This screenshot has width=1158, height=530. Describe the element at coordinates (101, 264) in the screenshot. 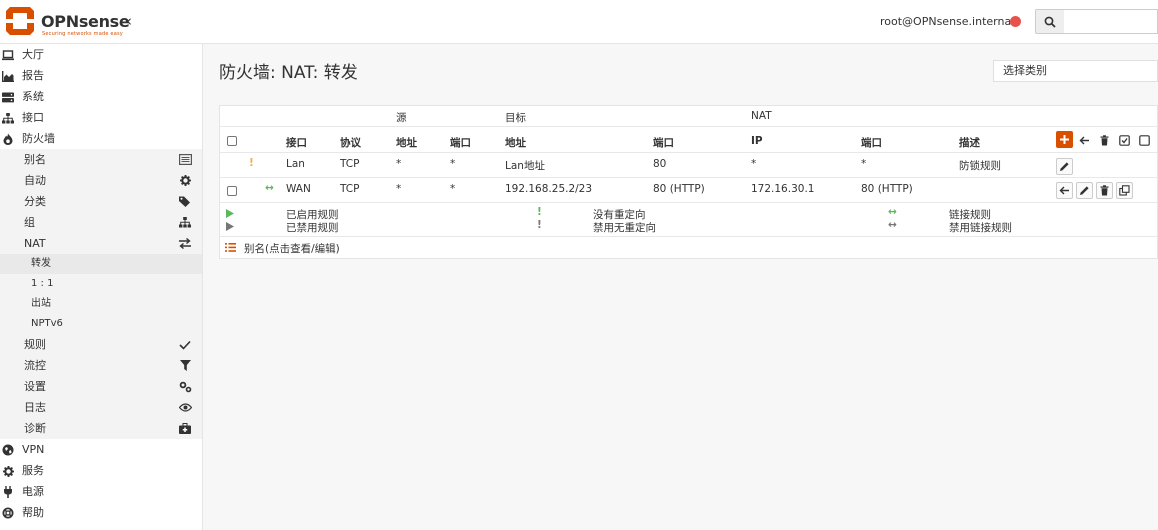

I see `sidebar-item-port-forward: 转发` at that location.